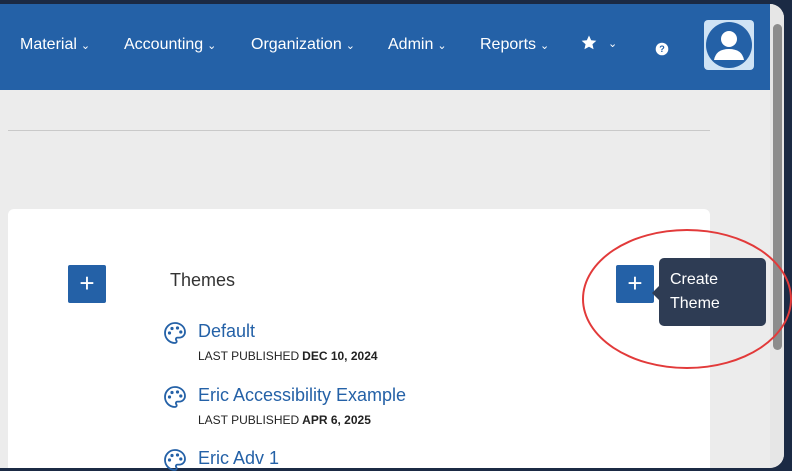 The image size is (792, 471). I want to click on header-divider, so click(359, 130).